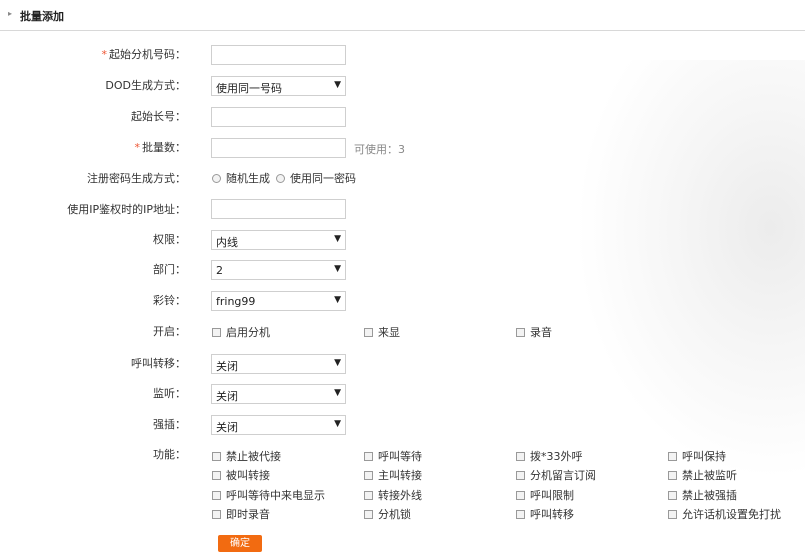 This screenshot has width=805, height=557. What do you see at coordinates (379, 149) in the screenshot?
I see `batch-count-hint: 可使用：3` at bounding box center [379, 149].